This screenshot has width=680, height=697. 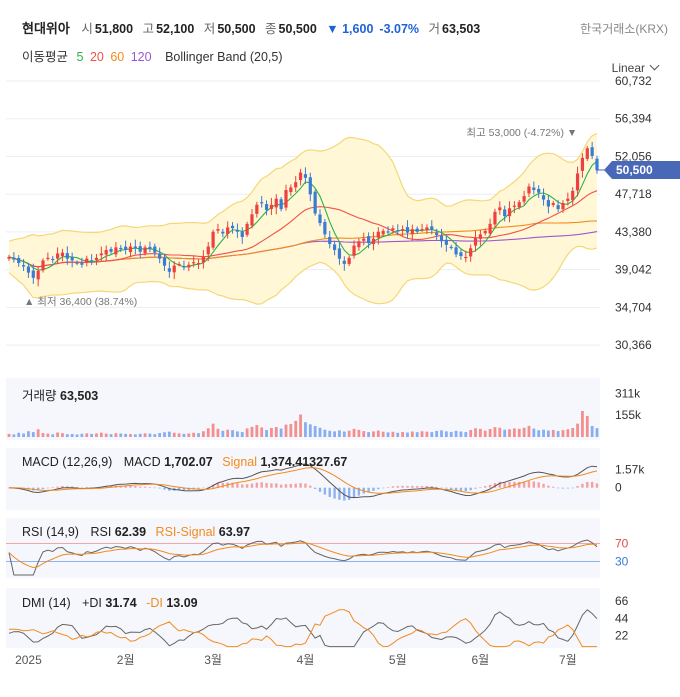 I want to click on min-price-annotation: ▲ 최저 36,400 (38.74%), so click(x=80, y=302).